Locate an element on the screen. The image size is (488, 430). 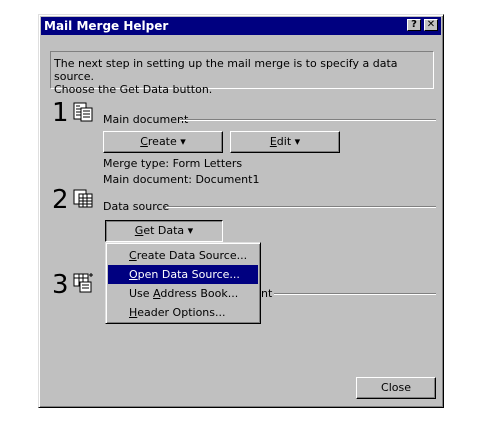
edit-button: Edit ▾ is located at coordinates (285, 142).